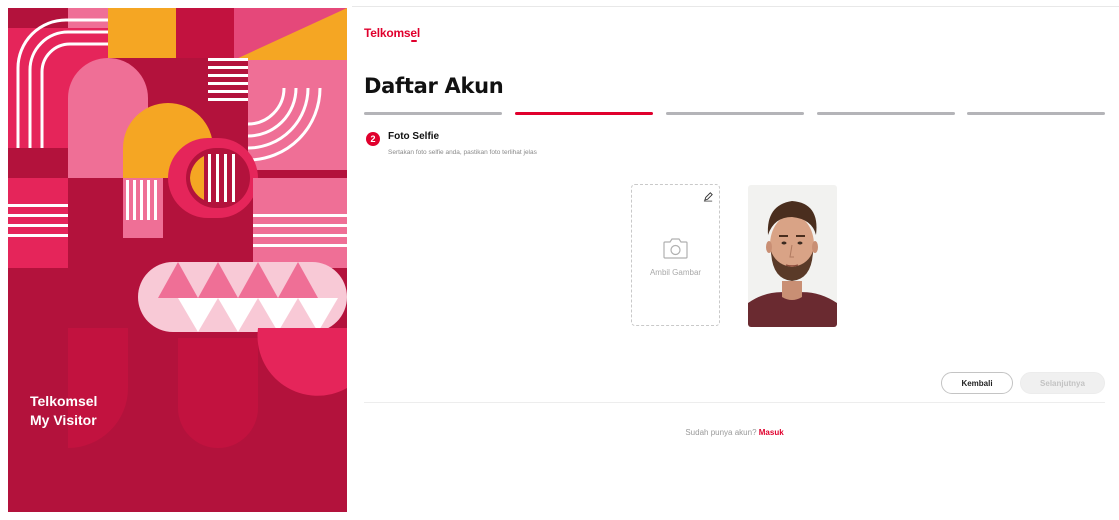 This screenshot has width=1119, height=520. What do you see at coordinates (414, 136) in the screenshot?
I see `step-title: Foto Selfie` at bounding box center [414, 136].